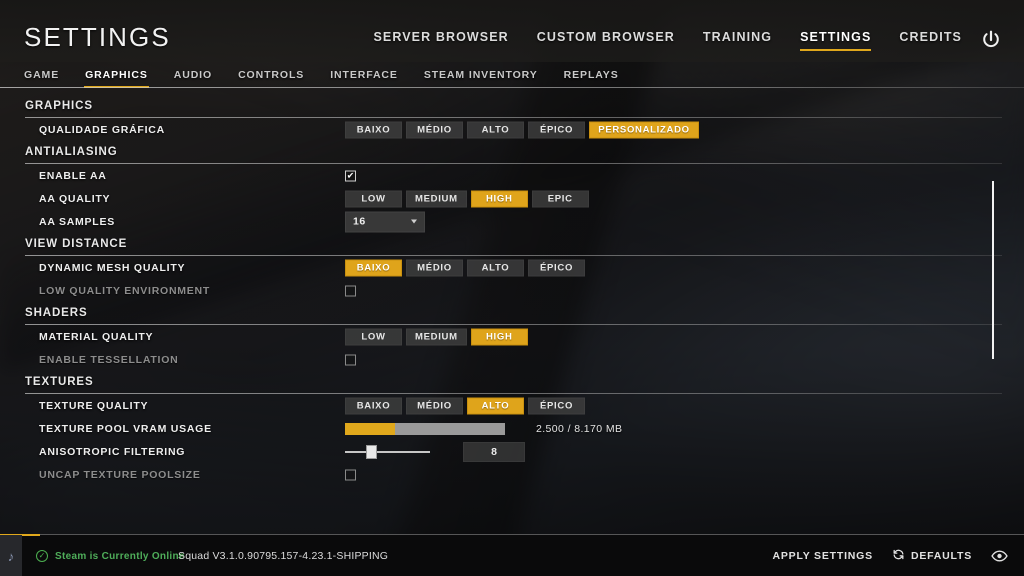 The image size is (1024, 576). Describe the element at coordinates (283, 556) in the screenshot. I see `version-text: Squad V3.1.0.90795.157-4.23.1-SHIPPING` at that location.